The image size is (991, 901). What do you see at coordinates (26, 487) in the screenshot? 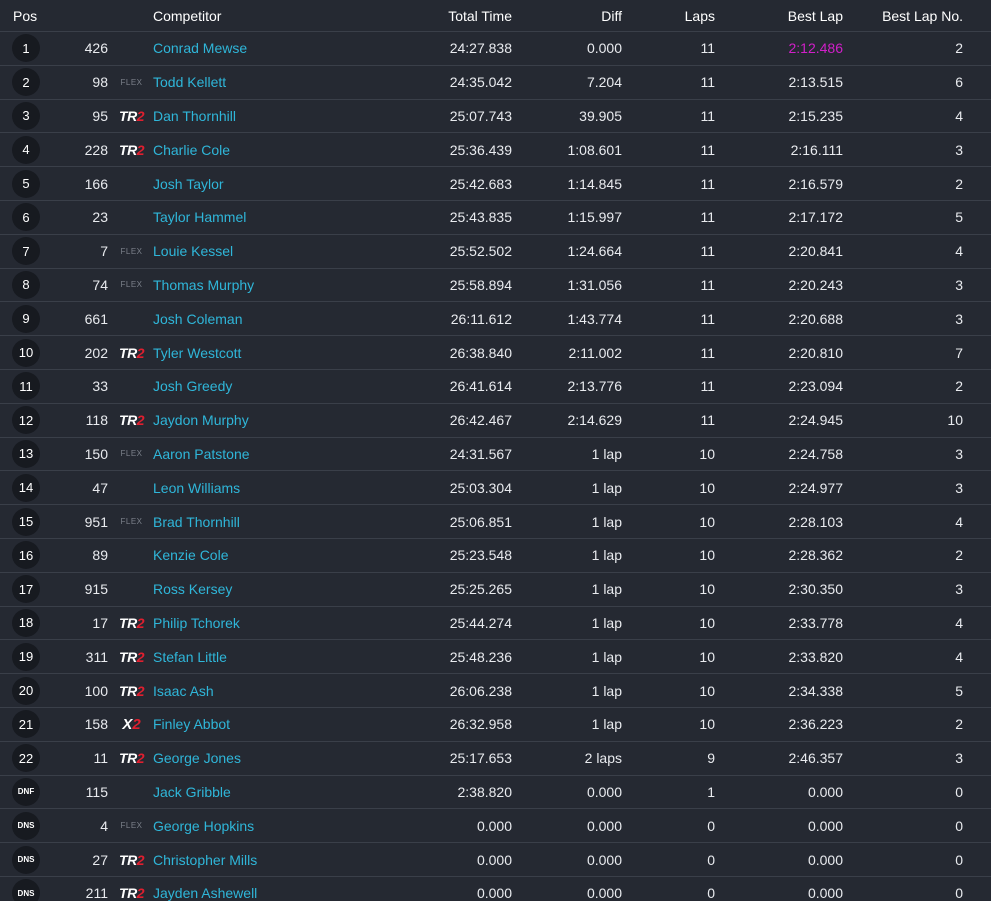
I see `position-cell: 14` at bounding box center [26, 487].